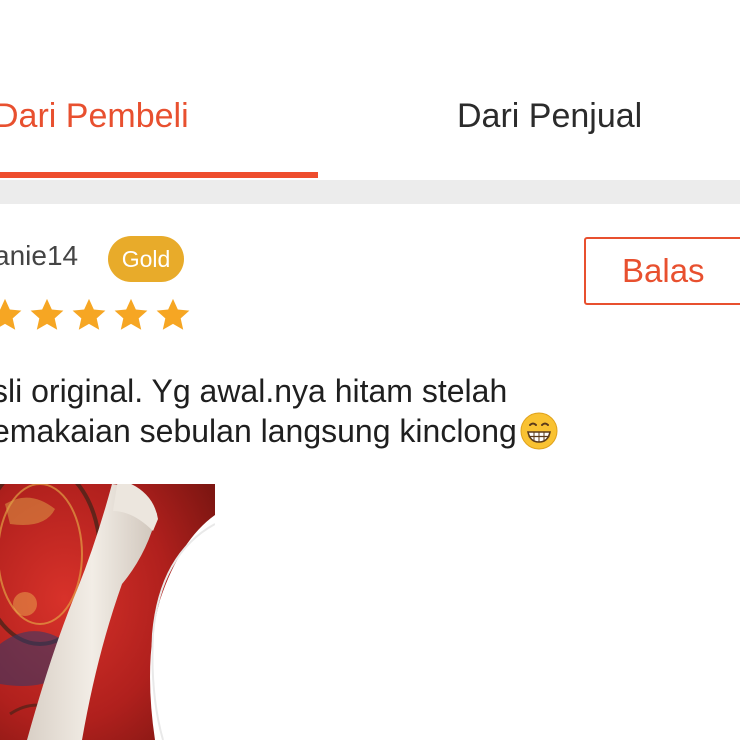  Describe the element at coordinates (662, 271) in the screenshot. I see `reply-button: Balas` at that location.